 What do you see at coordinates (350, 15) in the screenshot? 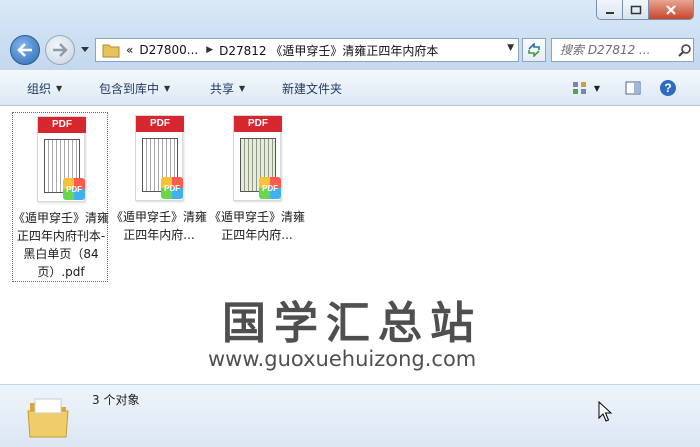
I see `title-bar` at bounding box center [350, 15].